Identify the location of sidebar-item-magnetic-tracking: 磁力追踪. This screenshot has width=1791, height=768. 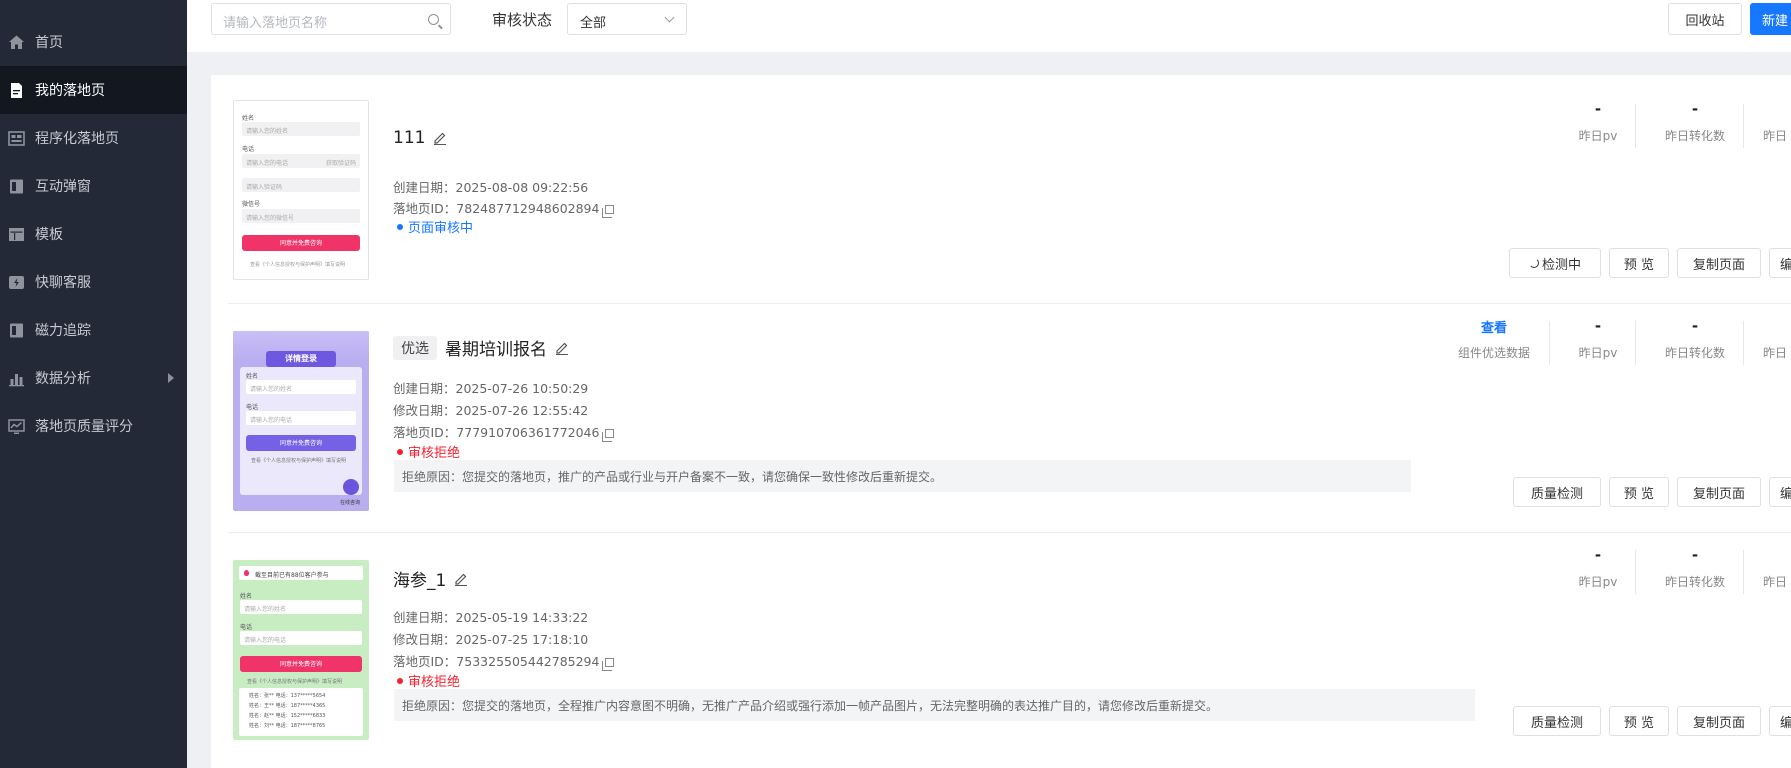
(93, 330).